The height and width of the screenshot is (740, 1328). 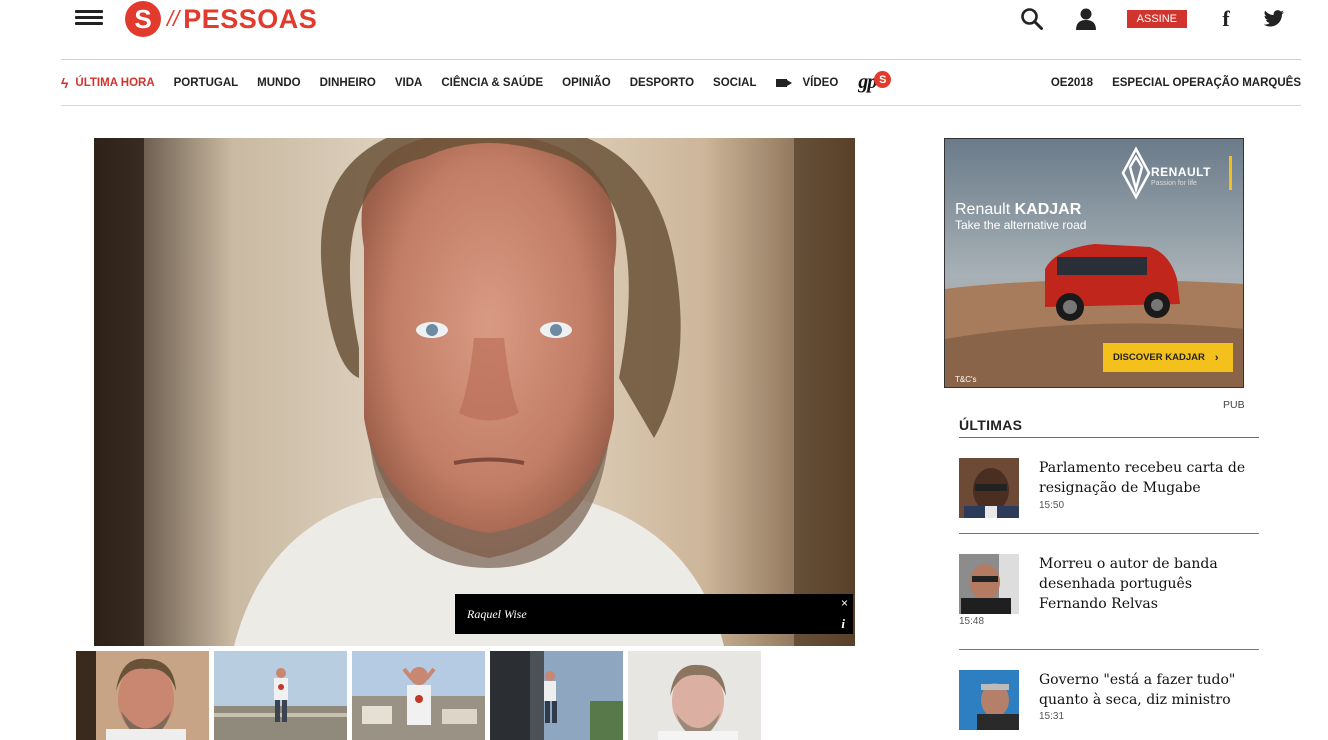 I want to click on logo-text: PESSOAS, so click(x=250, y=18).